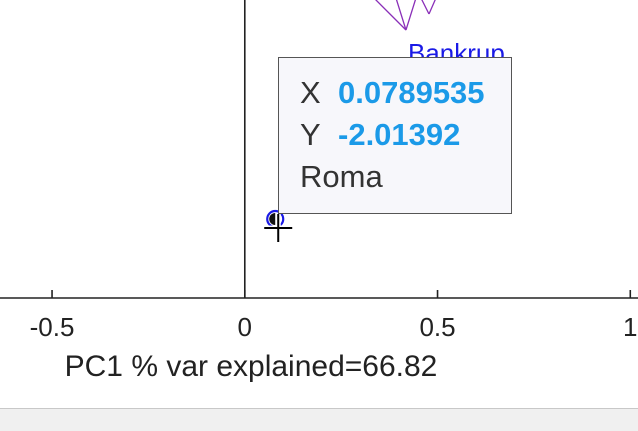 This screenshot has width=638, height=431. Describe the element at coordinates (630, 327) in the screenshot. I see `x-tick-label: 1` at that location.